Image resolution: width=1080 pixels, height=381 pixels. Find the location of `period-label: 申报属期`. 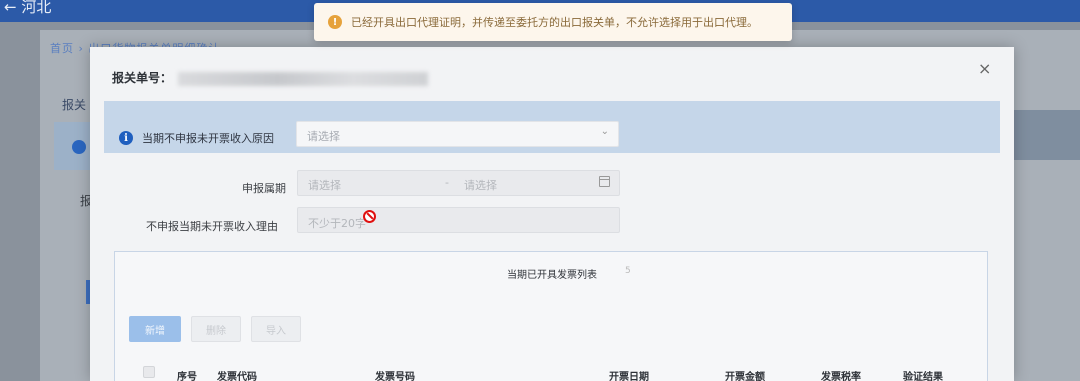

period-label: 申报属期 is located at coordinates (264, 188).